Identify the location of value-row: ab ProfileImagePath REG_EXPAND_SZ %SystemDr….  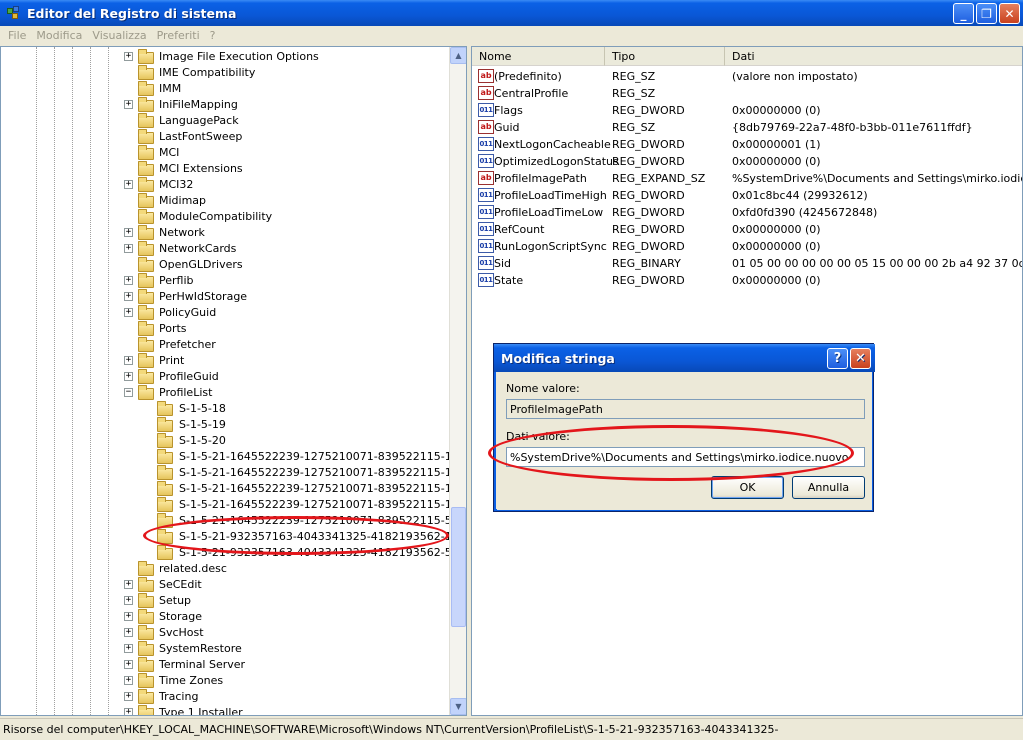
(747, 178).